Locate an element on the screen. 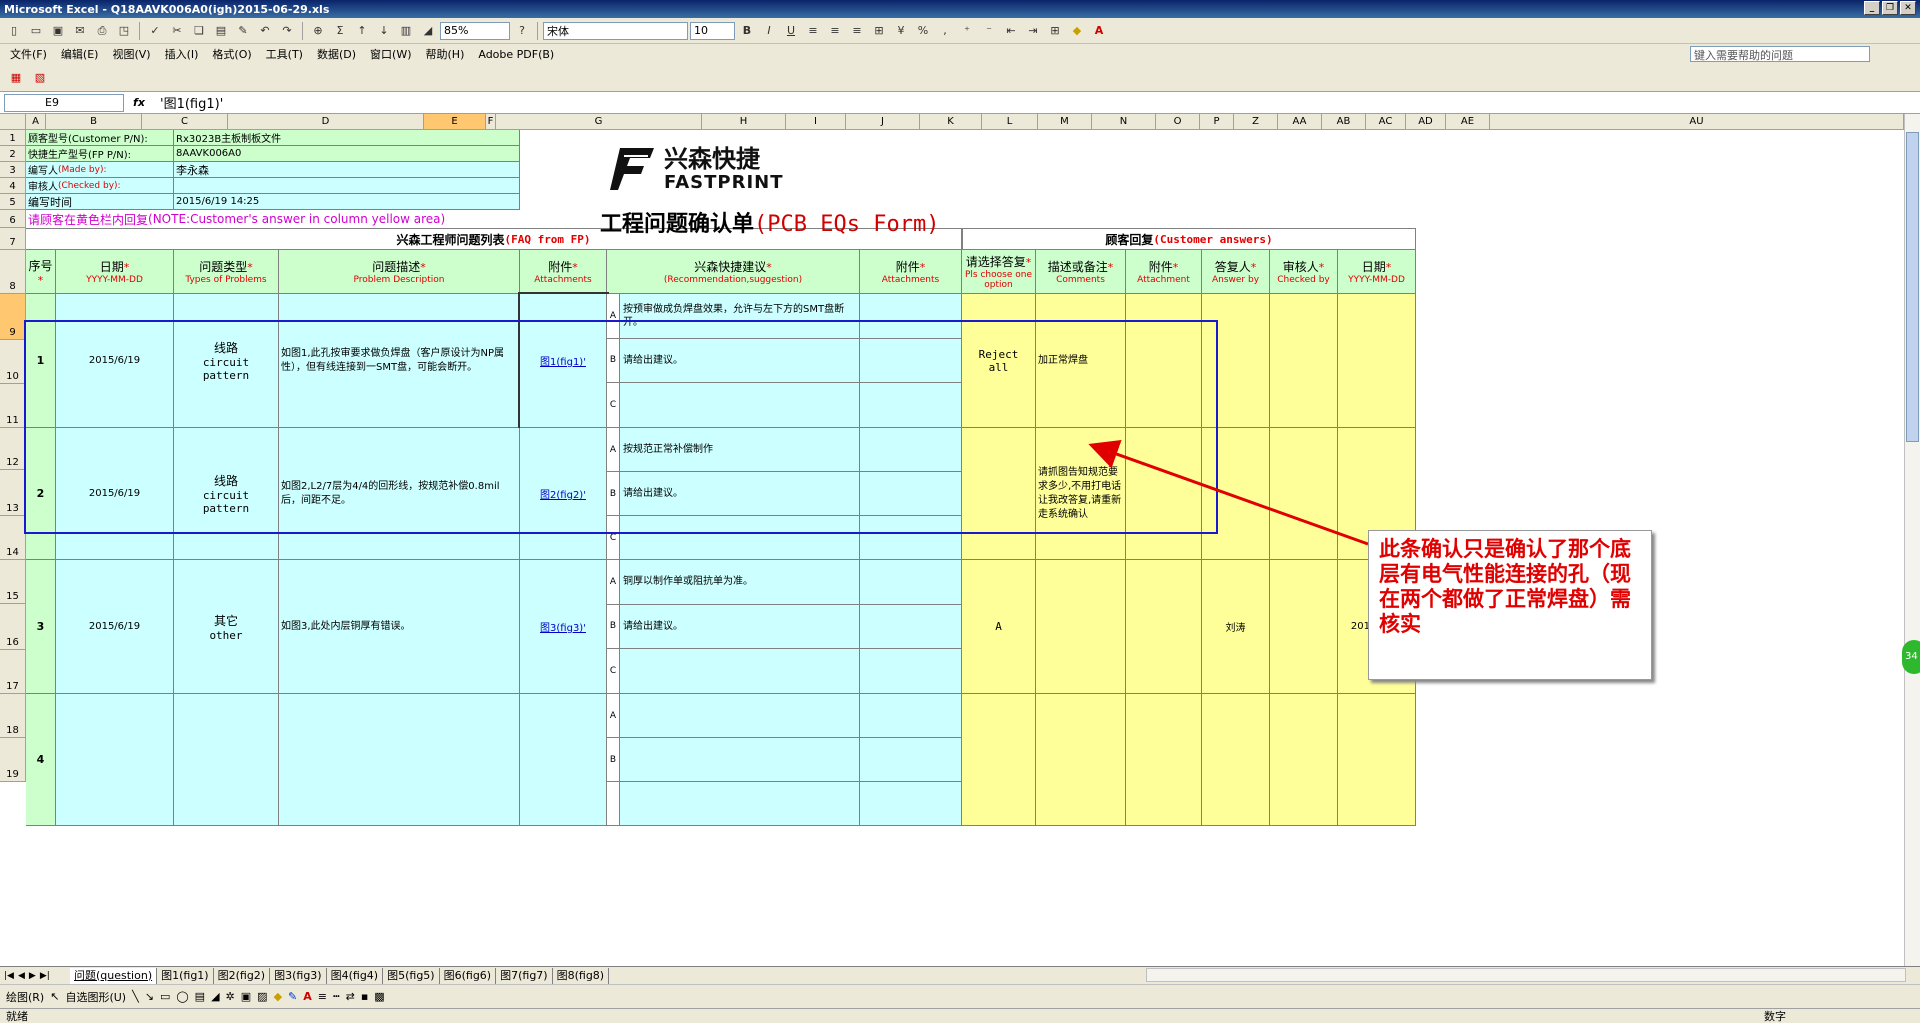  column-header: L is located at coordinates (1010, 122).